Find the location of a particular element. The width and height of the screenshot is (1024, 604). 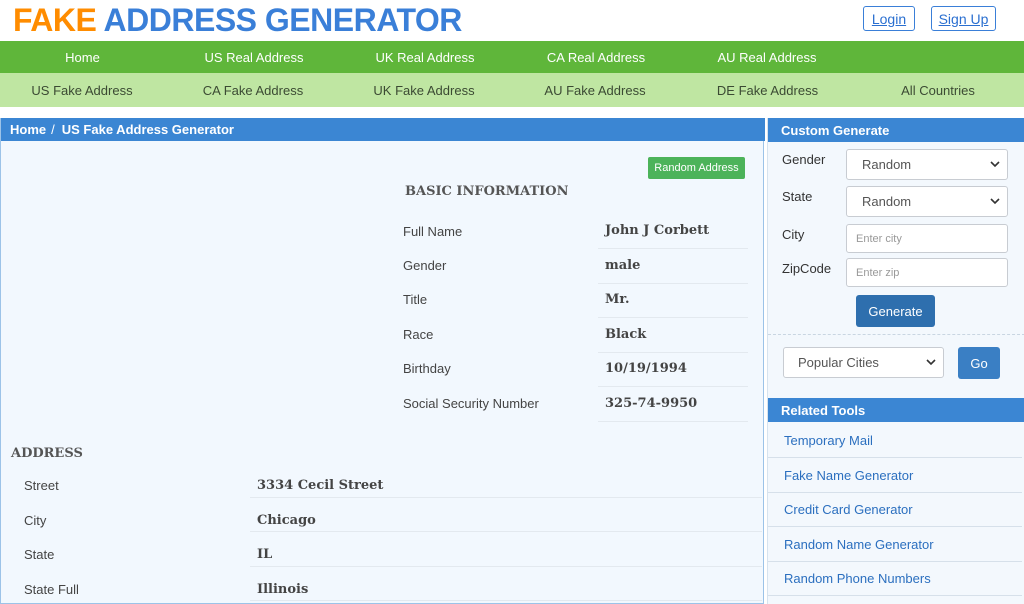

city-filter-label: City is located at coordinates (793, 234).